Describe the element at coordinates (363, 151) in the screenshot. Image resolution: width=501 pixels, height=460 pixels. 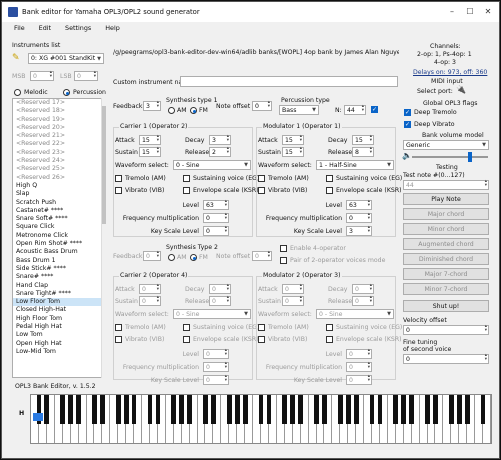
I see `modulator1-release-spinbox: 8 ▴ ▾` at that location.